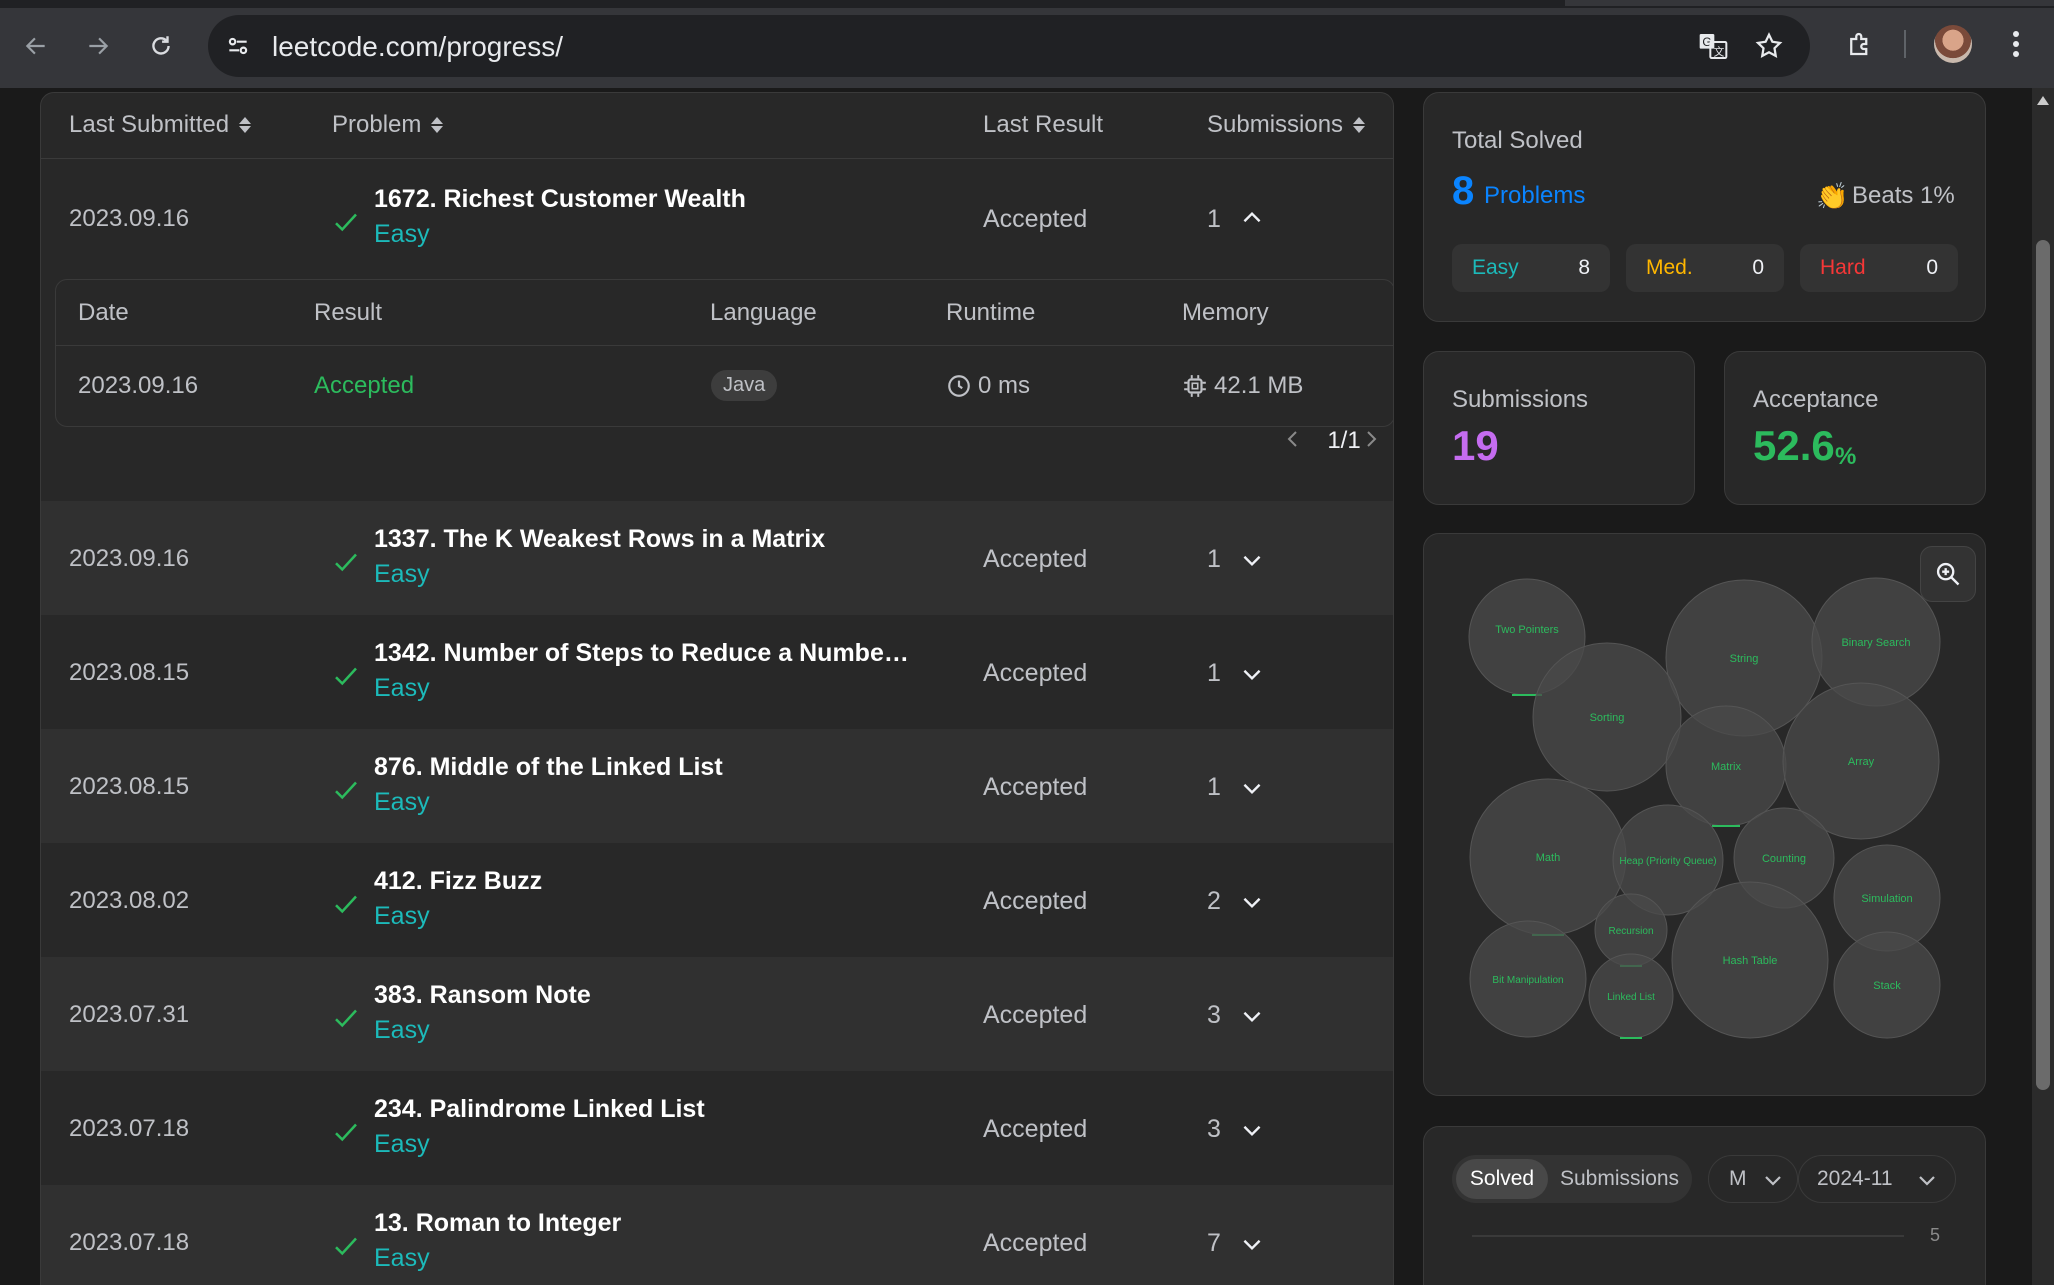  I want to click on solved-unit-link: Problems, so click(1534, 196).